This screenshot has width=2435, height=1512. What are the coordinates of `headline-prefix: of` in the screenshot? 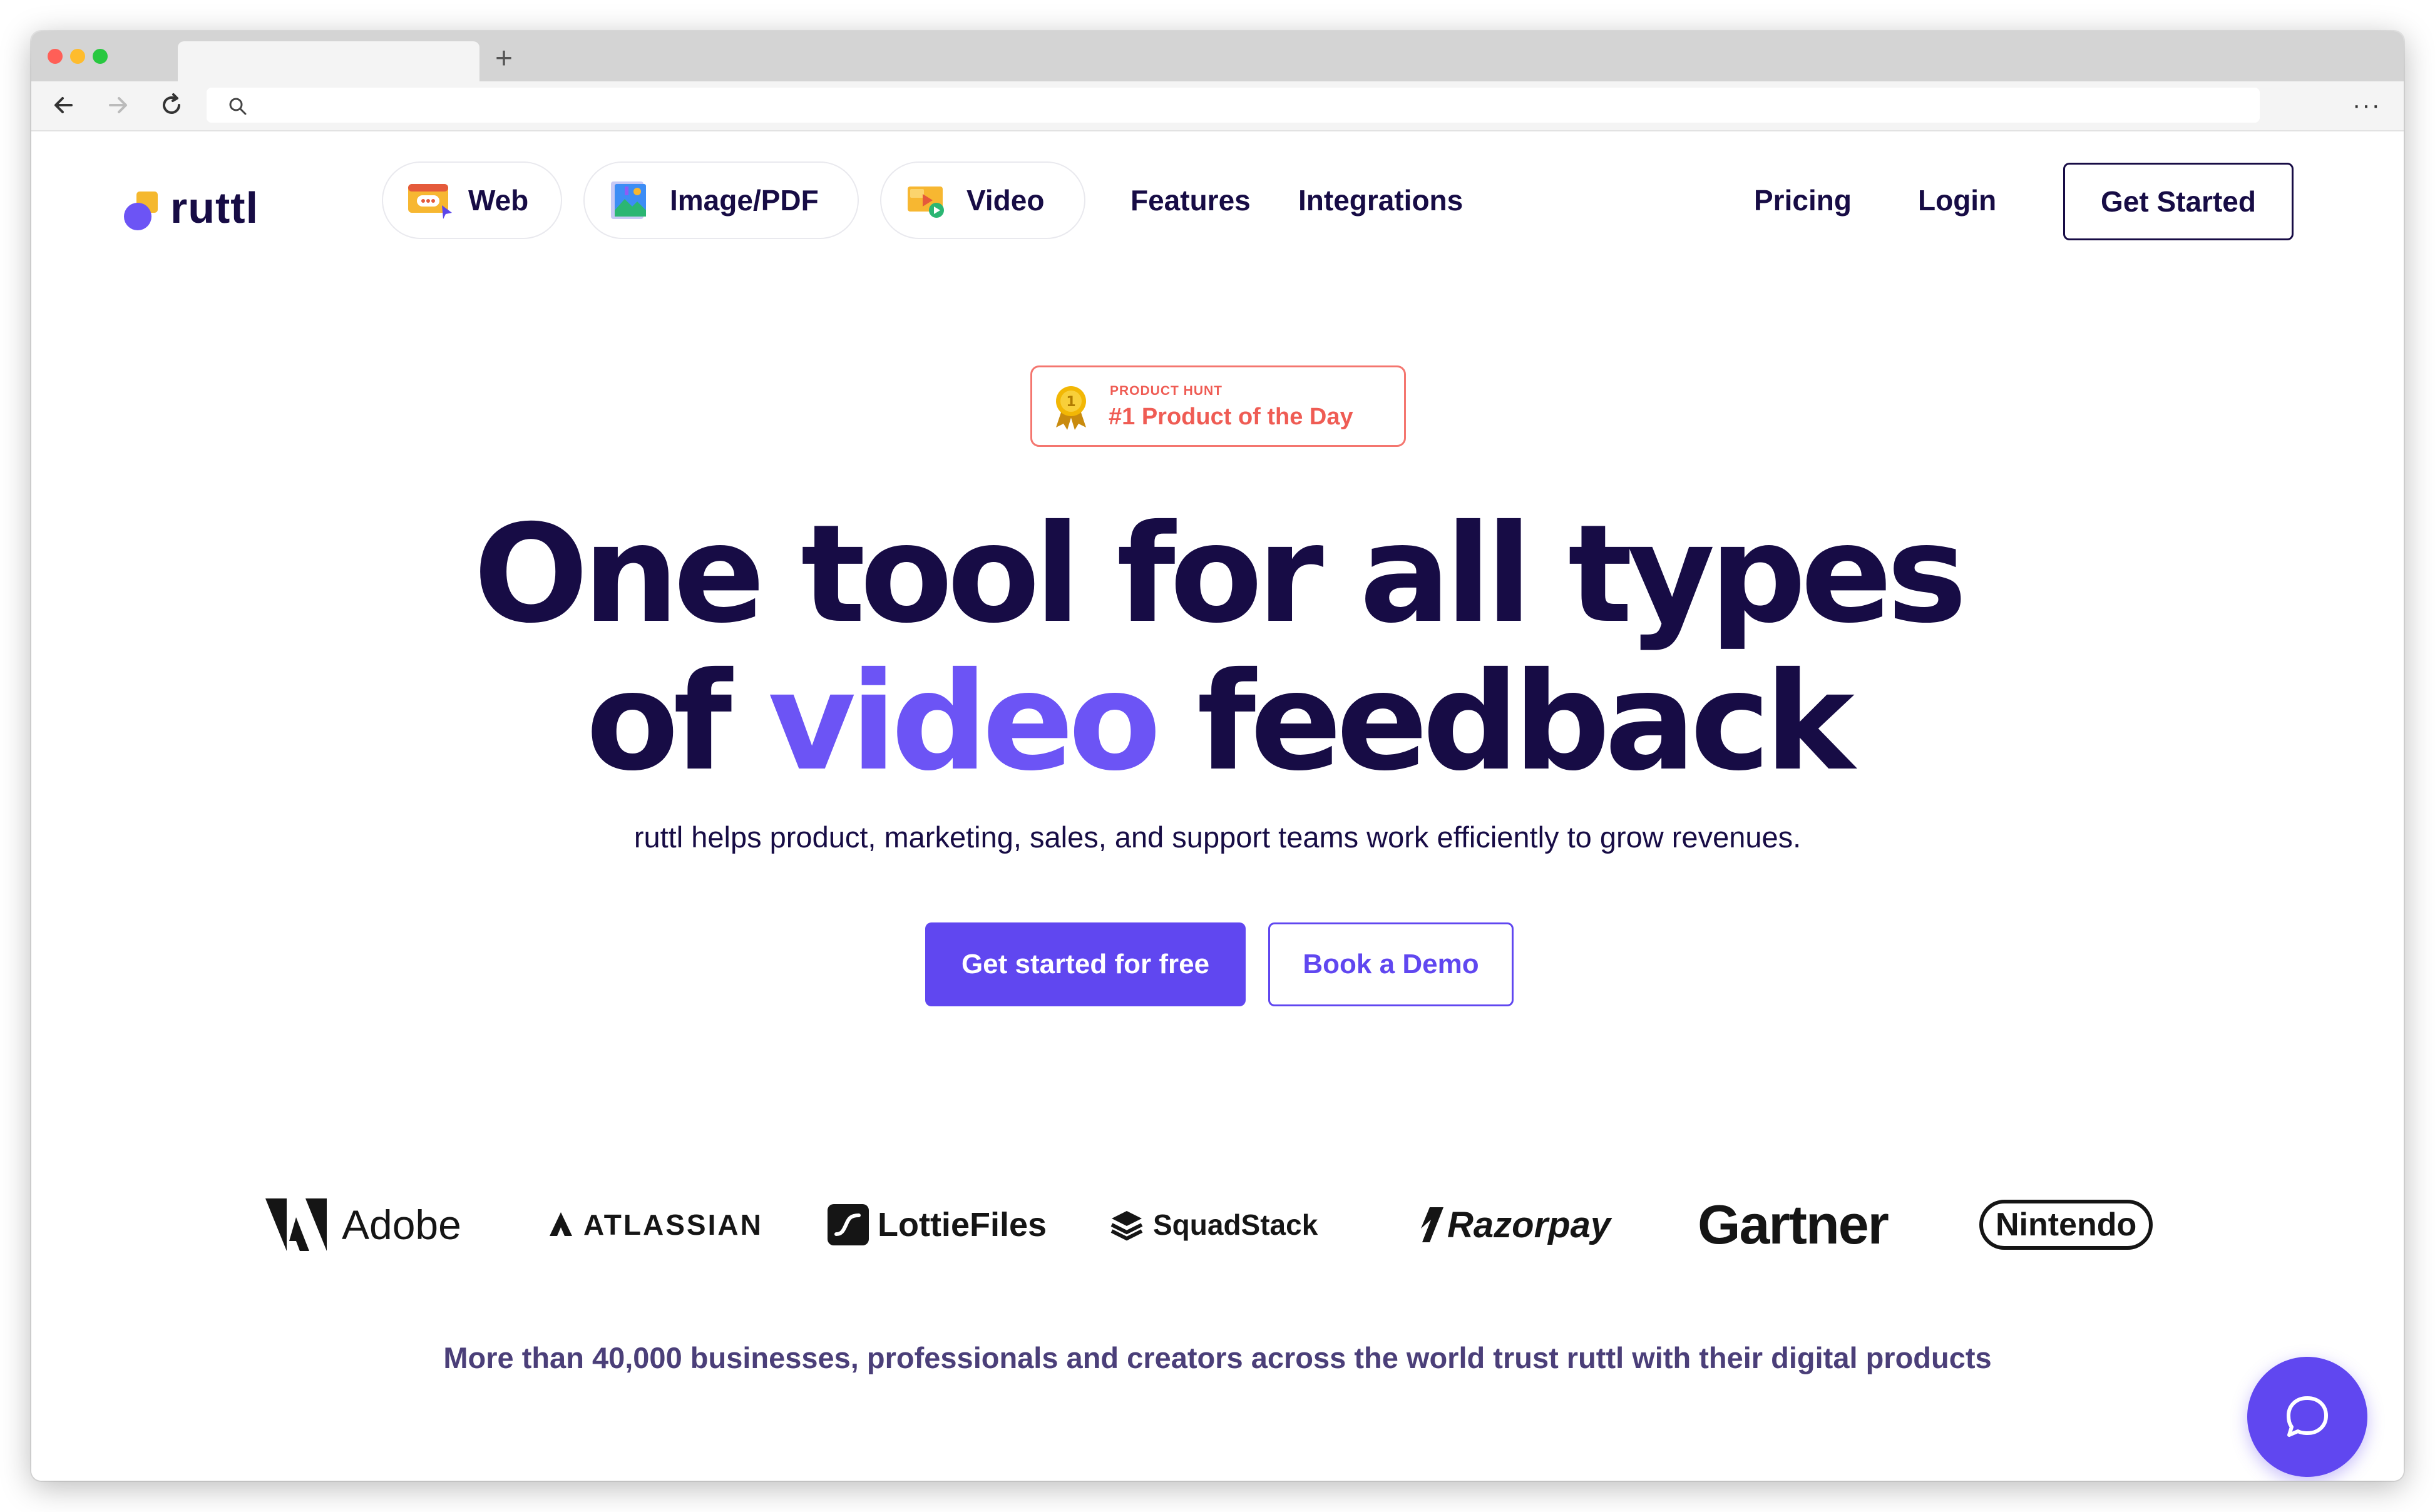 It's located at (677, 721).